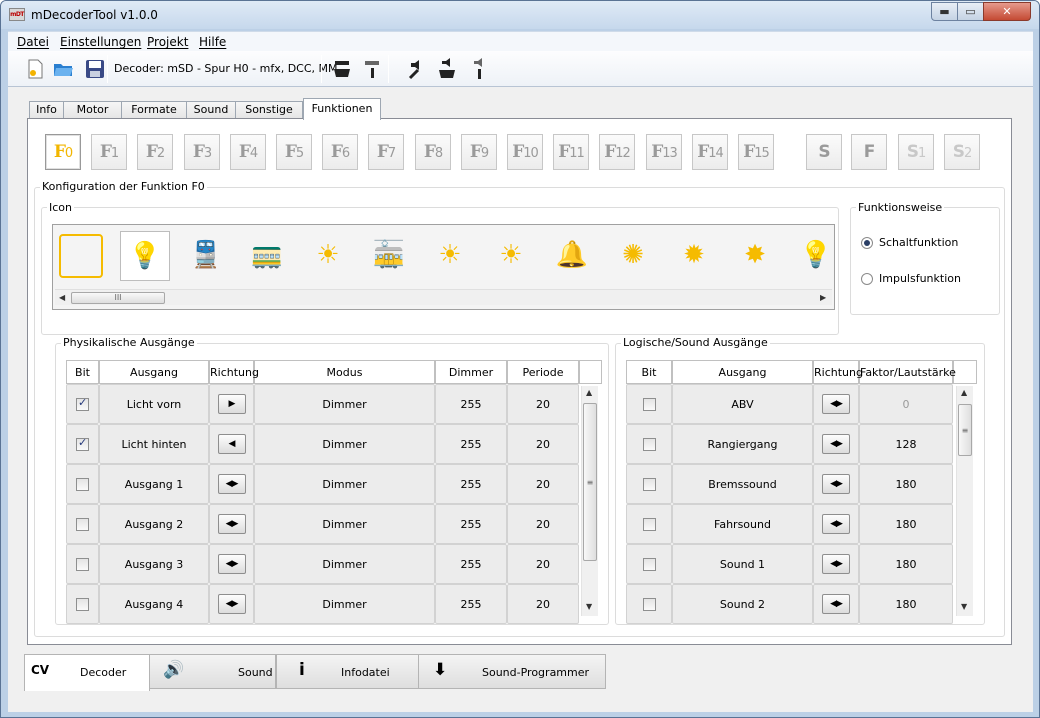 This screenshot has height=718, width=1040. Describe the element at coordinates (756, 152) in the screenshot. I see `function-button-f15: F15` at that location.